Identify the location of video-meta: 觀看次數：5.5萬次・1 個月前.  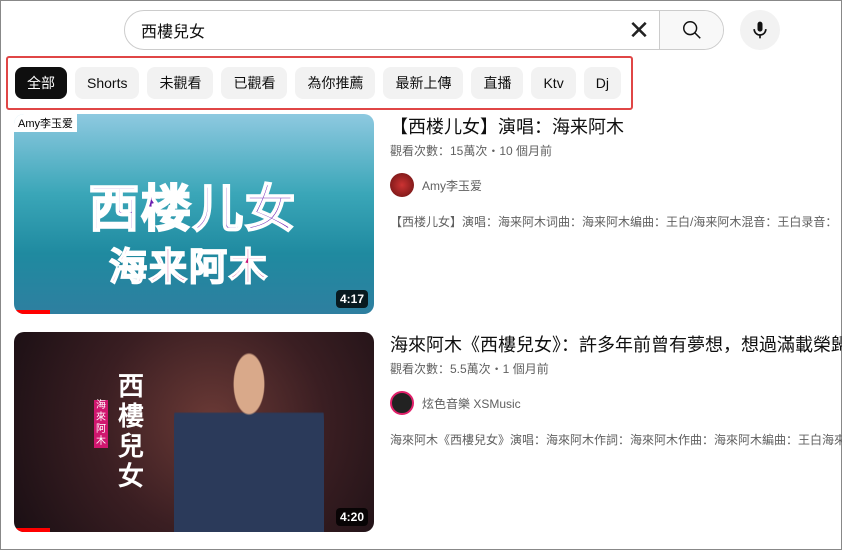
(469, 369).